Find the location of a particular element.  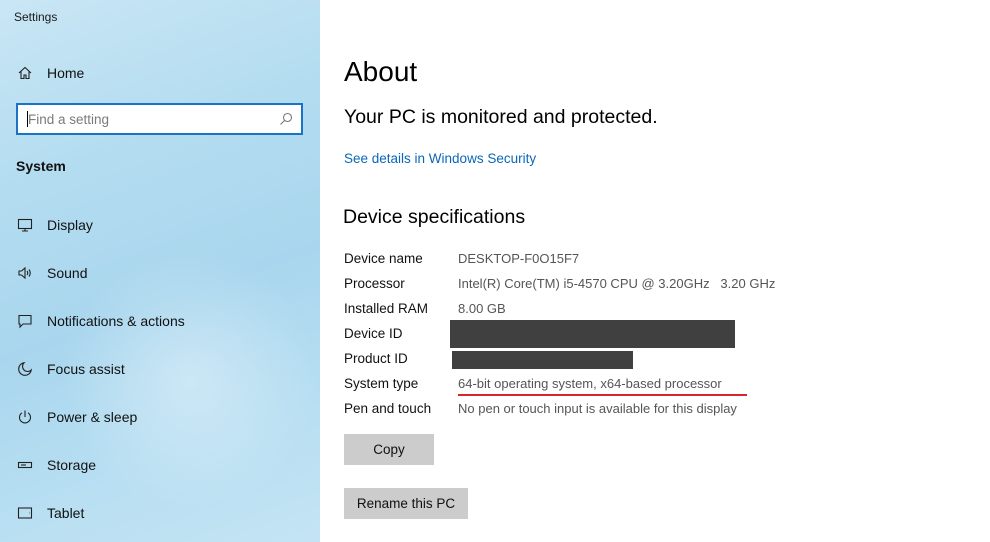

sidebar-item-label: Display is located at coordinates (70, 225).